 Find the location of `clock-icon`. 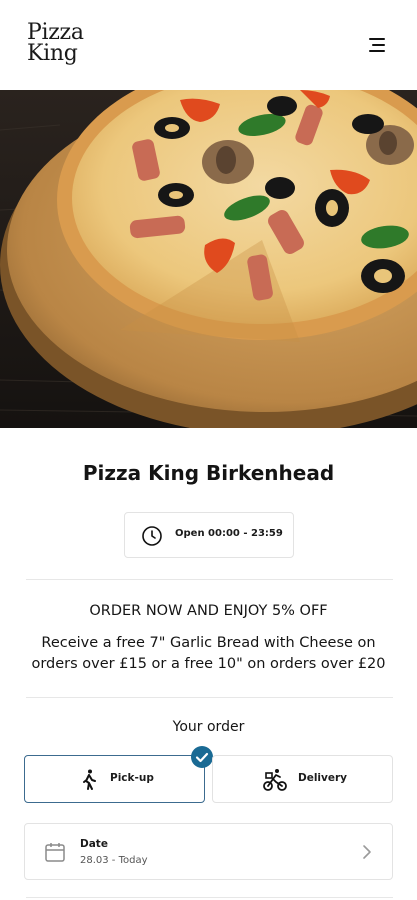

clock-icon is located at coordinates (152, 536).